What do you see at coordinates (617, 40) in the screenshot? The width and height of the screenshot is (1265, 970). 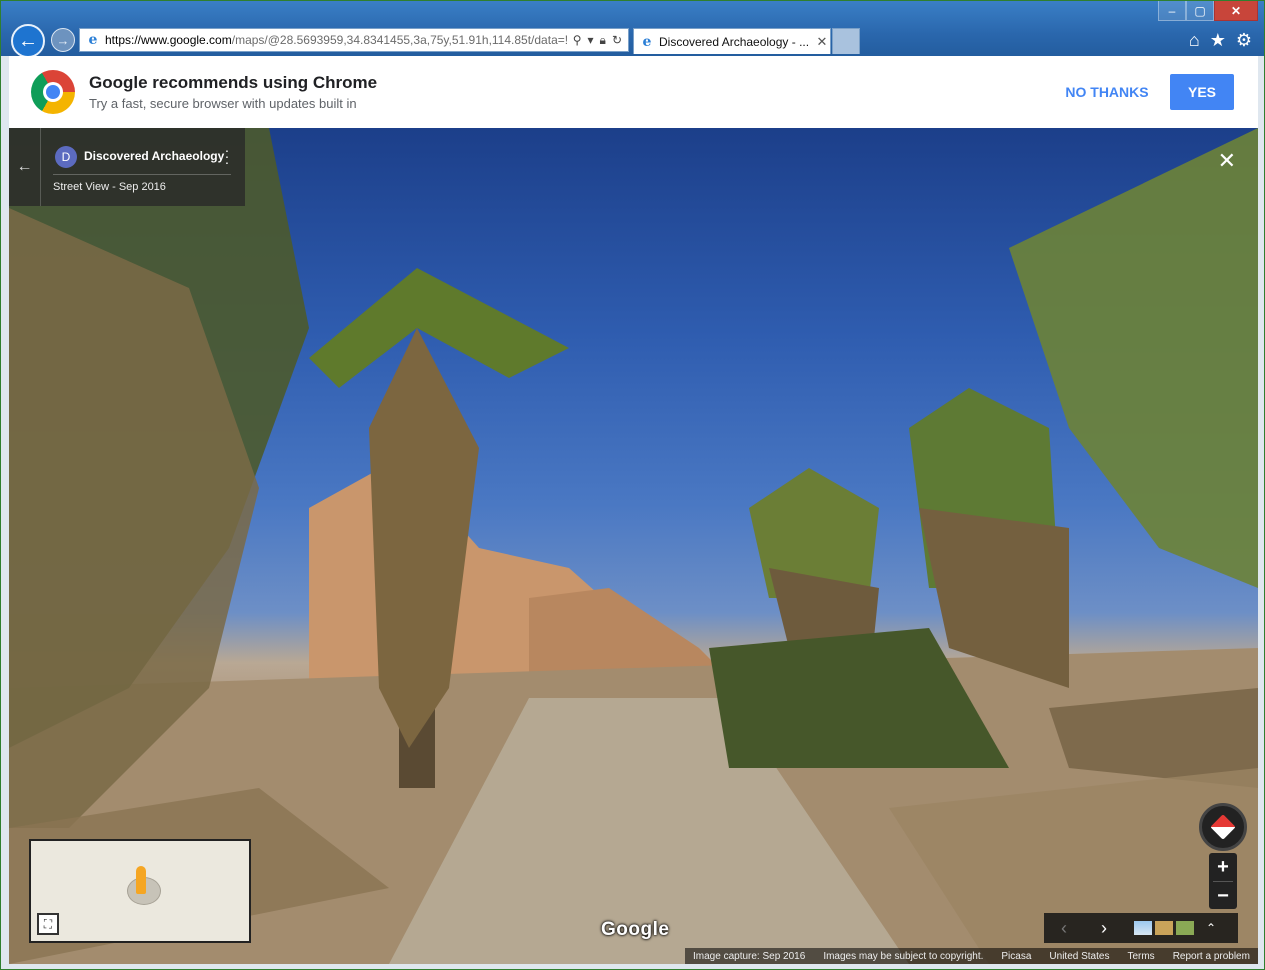 I see `refresh-icon: ↻` at bounding box center [617, 40].